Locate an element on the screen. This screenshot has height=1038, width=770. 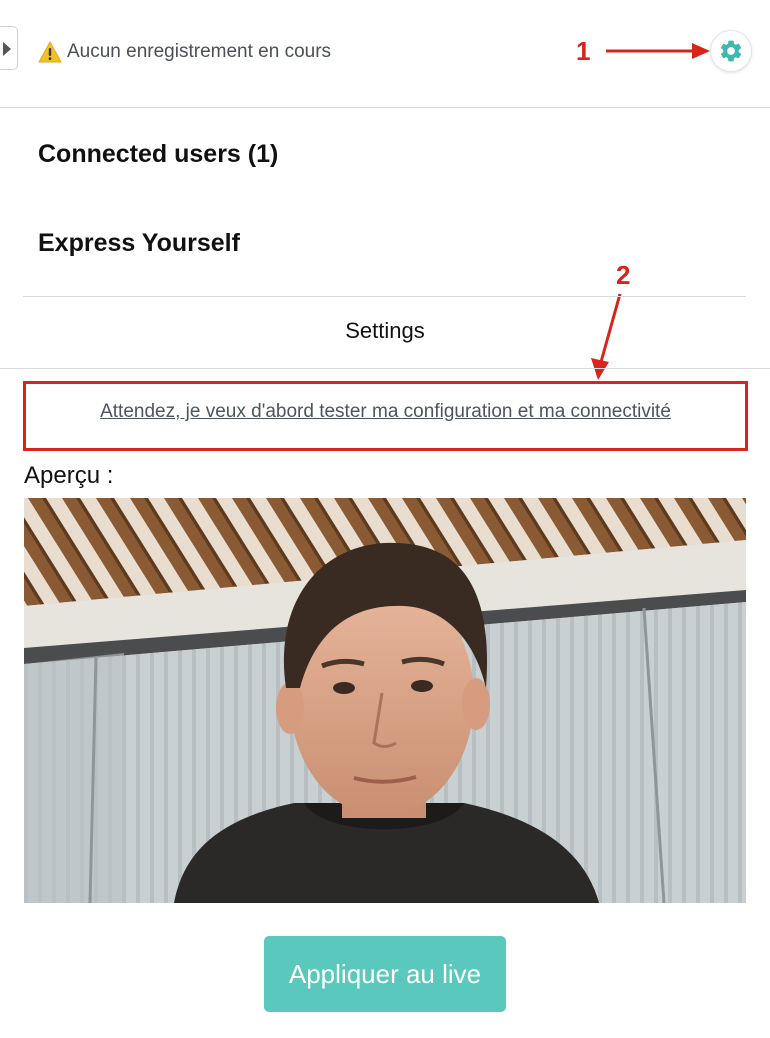
settings-tab: Settings is located at coordinates (385, 331).